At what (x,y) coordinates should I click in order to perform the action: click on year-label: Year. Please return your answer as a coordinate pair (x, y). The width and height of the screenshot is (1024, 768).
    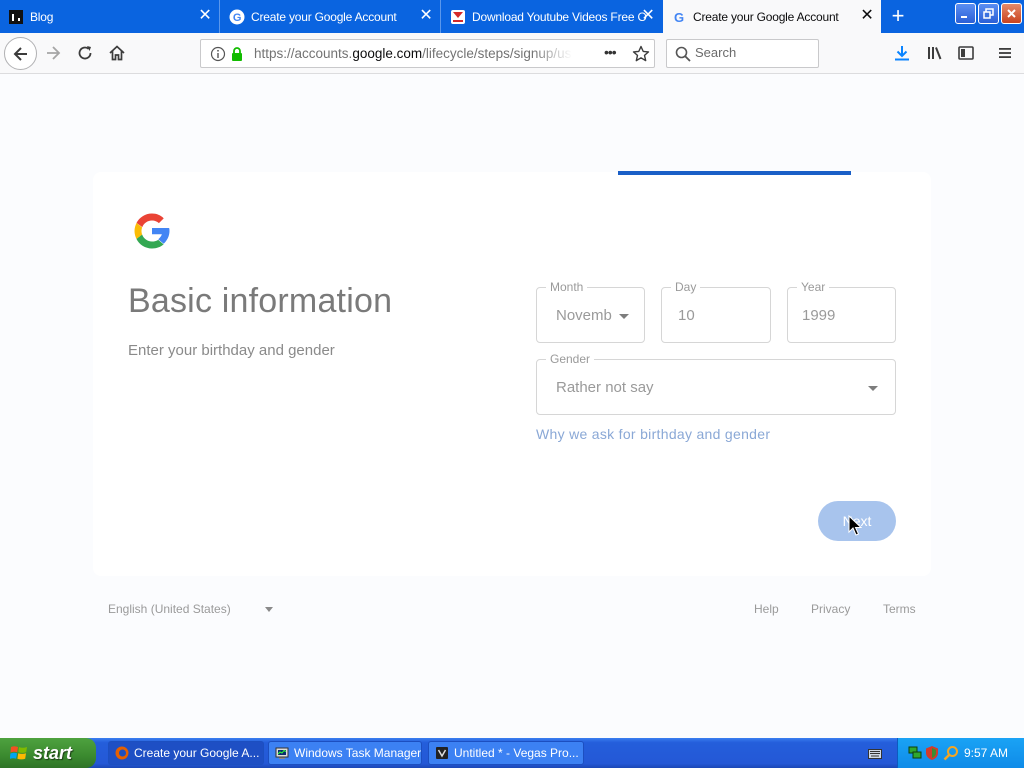
    Looking at the image, I should click on (813, 287).